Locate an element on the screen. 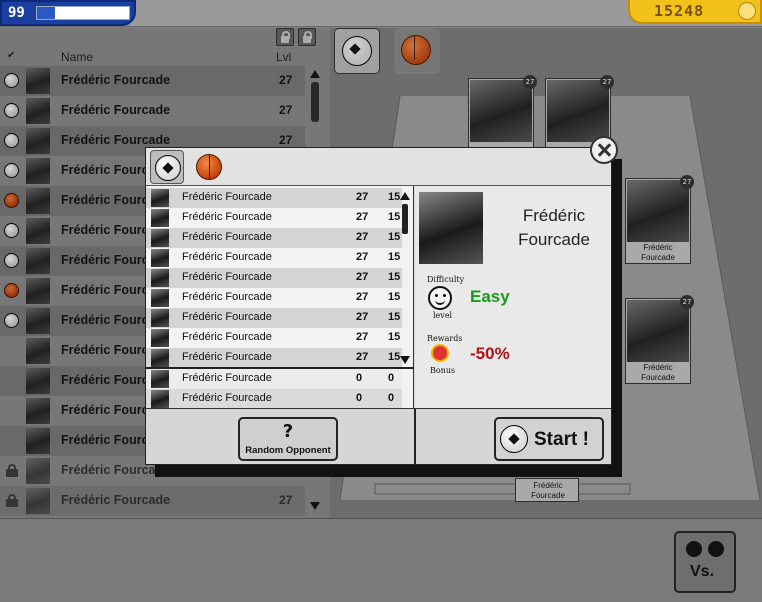  random-opponent-label: Random Opponent is located at coordinates (288, 450).